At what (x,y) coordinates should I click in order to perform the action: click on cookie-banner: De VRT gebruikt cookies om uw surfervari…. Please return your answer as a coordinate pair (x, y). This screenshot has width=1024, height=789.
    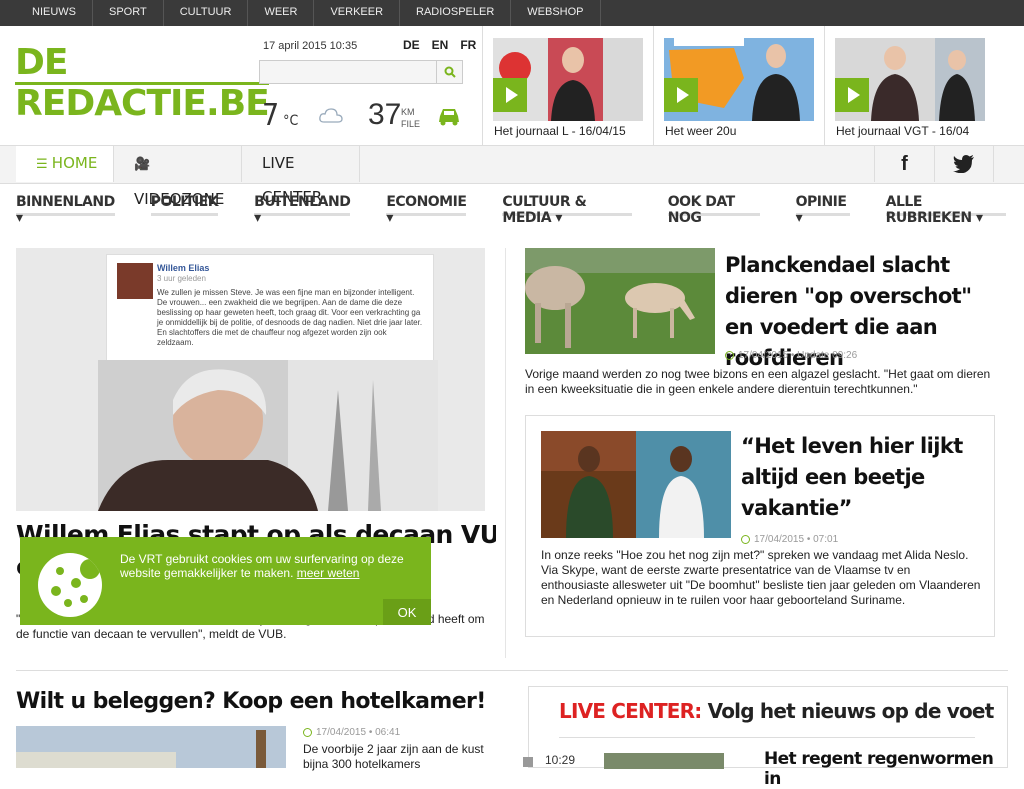
    Looking at the image, I should click on (225, 581).